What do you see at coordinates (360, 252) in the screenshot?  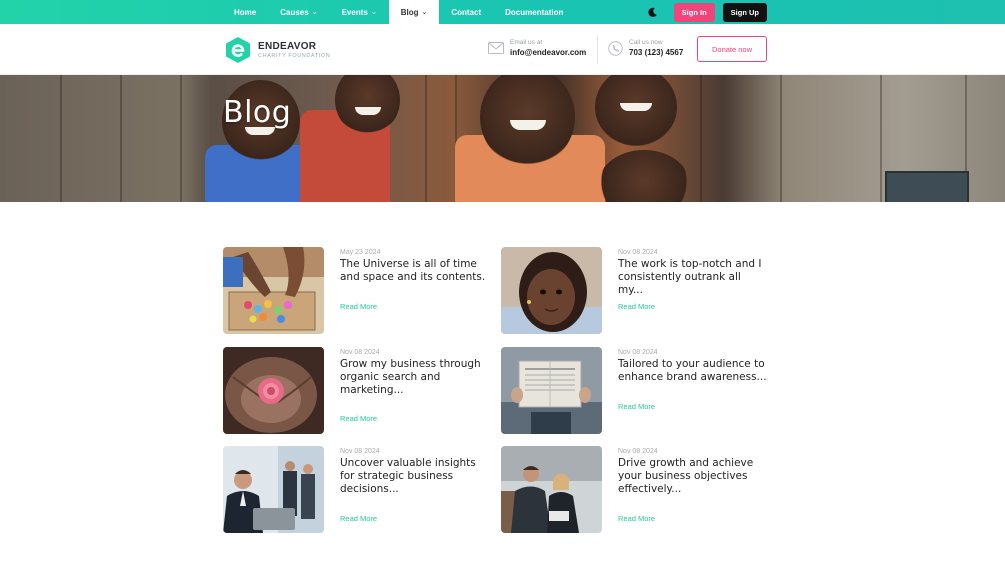 I see `post-date: May 23 2024` at bounding box center [360, 252].